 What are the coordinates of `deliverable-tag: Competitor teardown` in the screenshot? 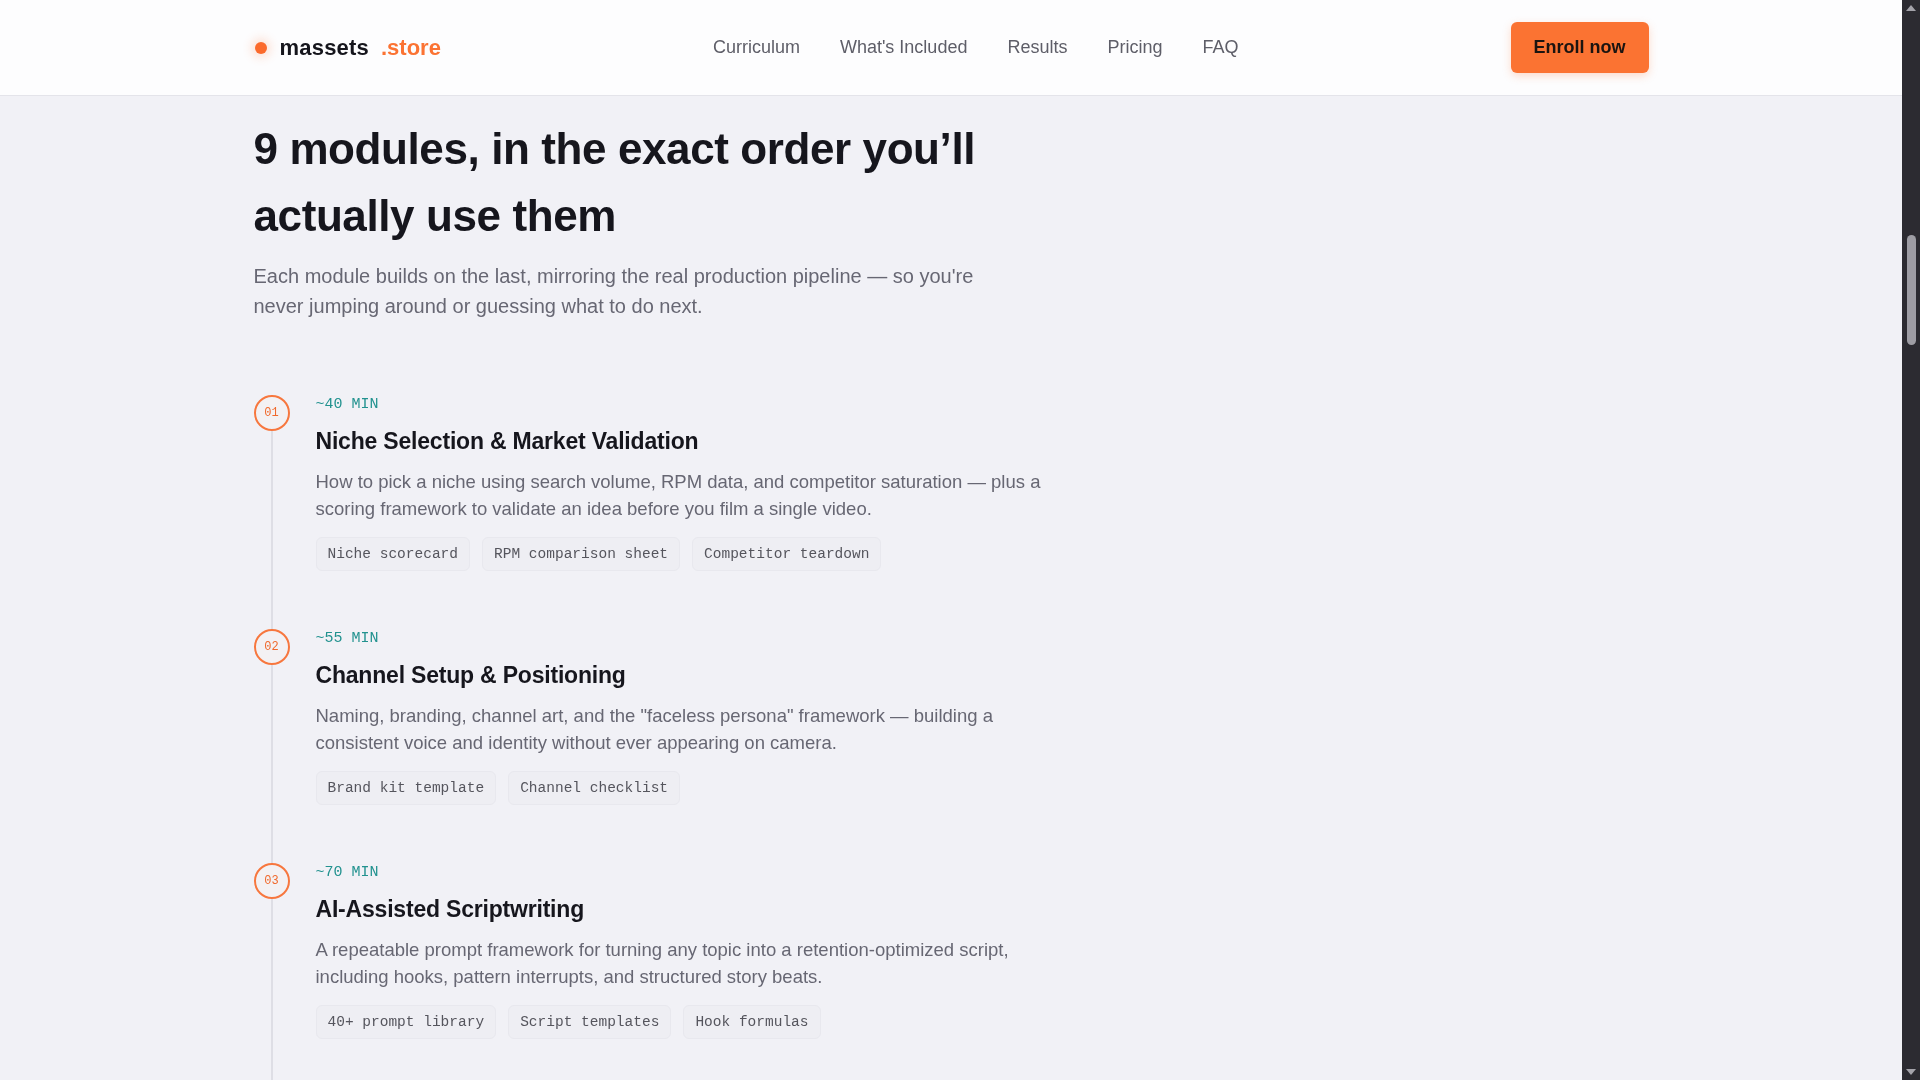 It's located at (787, 554).